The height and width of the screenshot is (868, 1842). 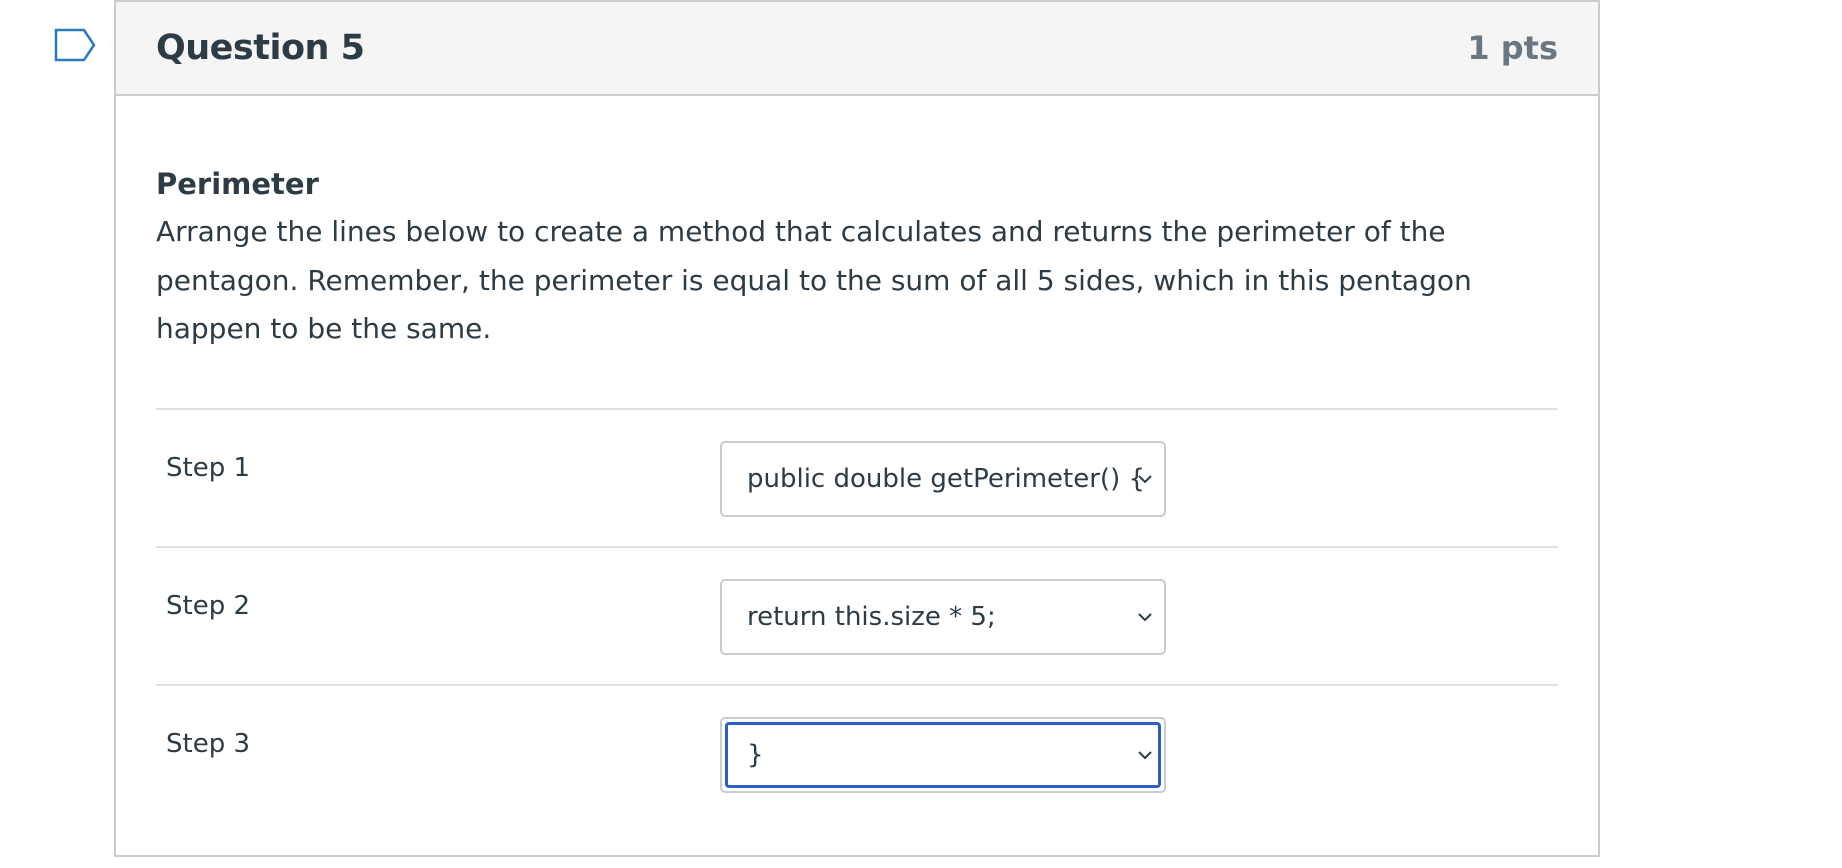 I want to click on step-label: Step 2, so click(x=208, y=605).